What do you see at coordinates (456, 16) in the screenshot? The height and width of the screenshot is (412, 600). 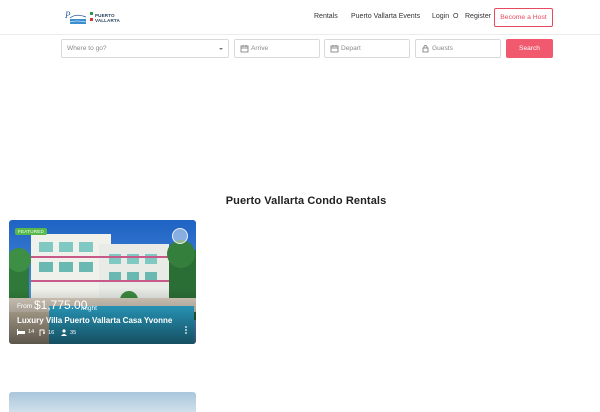 I see `nav-separator: O` at bounding box center [456, 16].